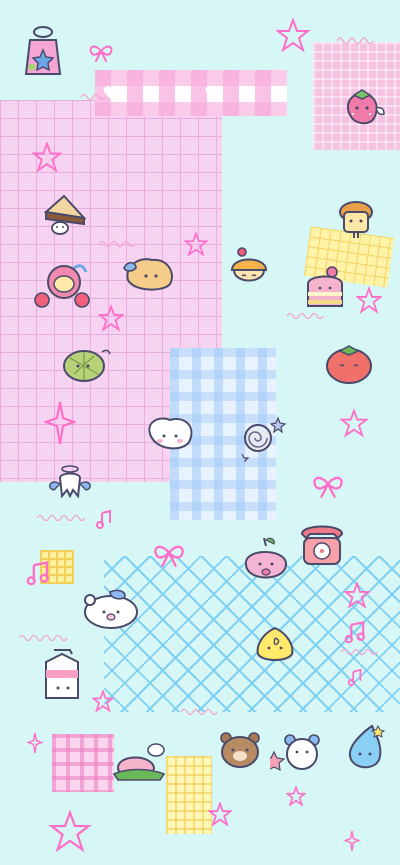 The height and width of the screenshot is (865, 400). What do you see at coordinates (325, 286) in the screenshot?
I see `cake-icon` at bounding box center [325, 286].